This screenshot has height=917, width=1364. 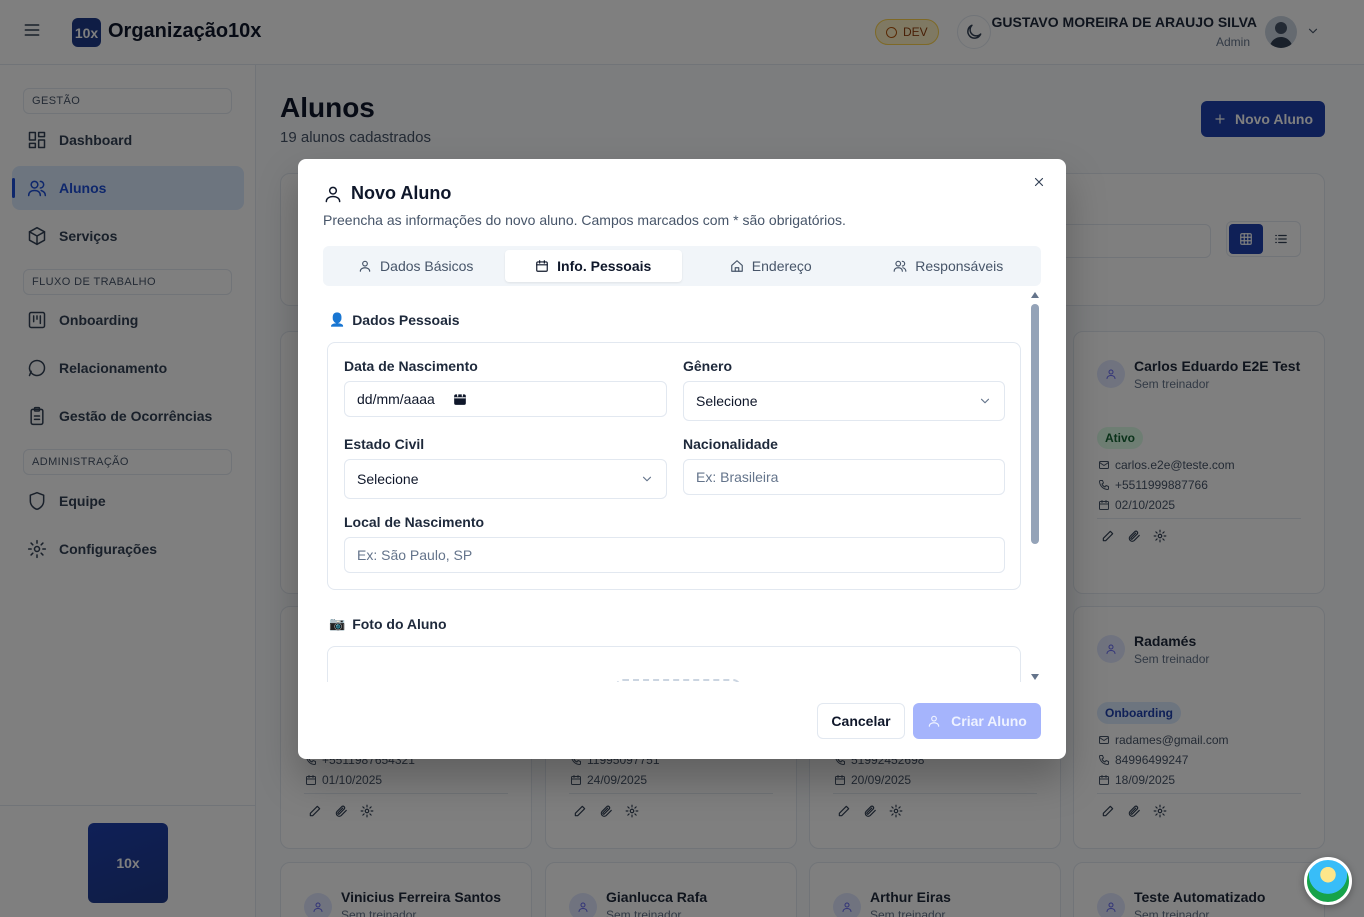 What do you see at coordinates (844, 477) in the screenshot?
I see `nationality-input: Ex: Brasileira` at bounding box center [844, 477].